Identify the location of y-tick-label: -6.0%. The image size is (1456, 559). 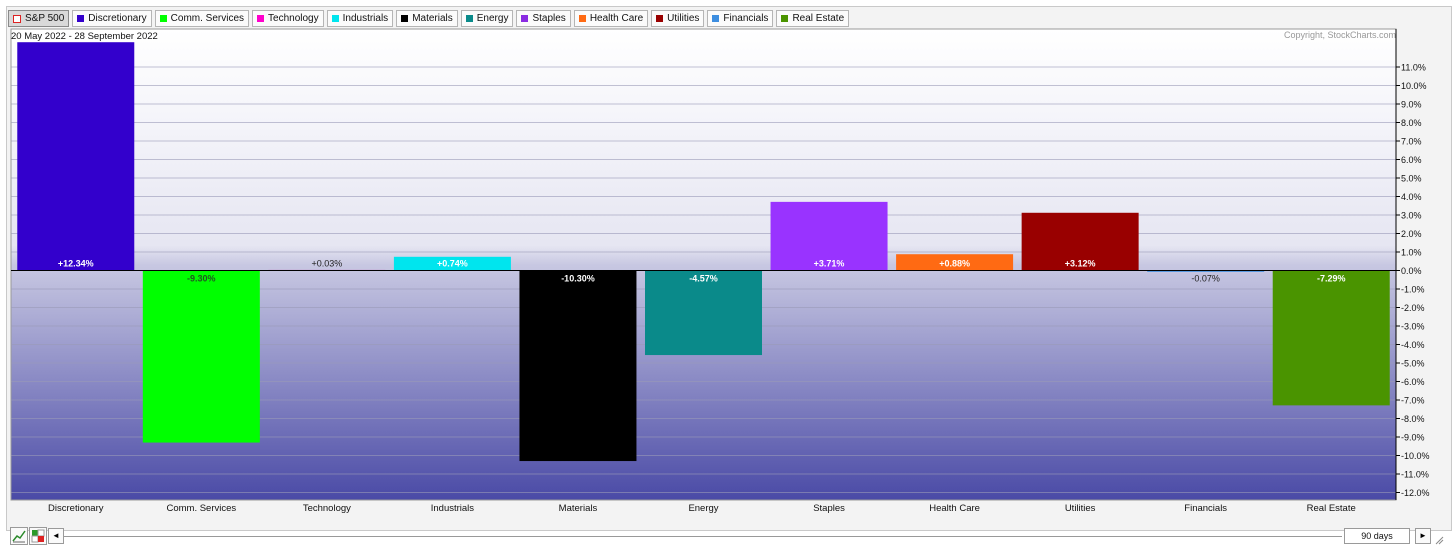
(1413, 382).